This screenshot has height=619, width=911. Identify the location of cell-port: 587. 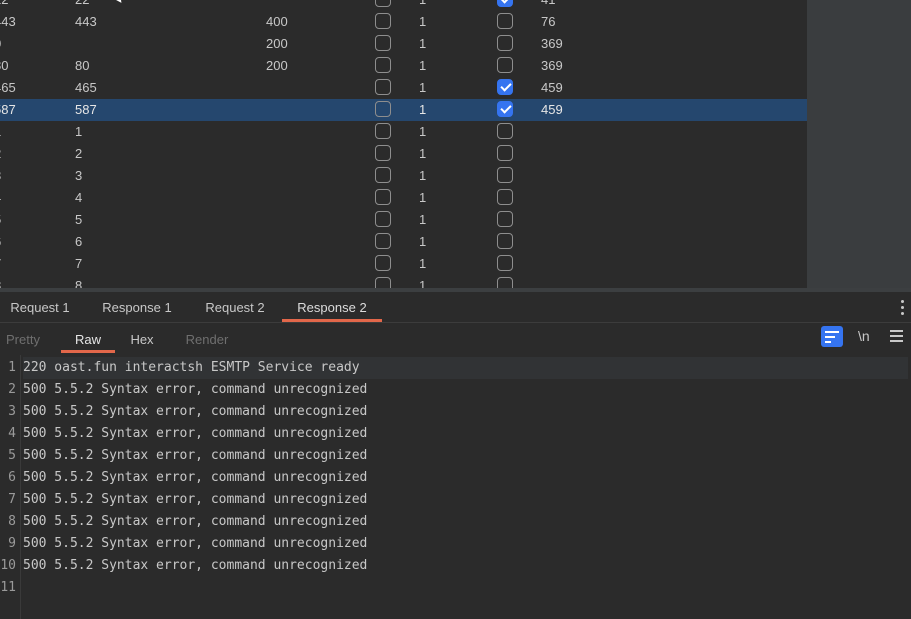
(8, 109).